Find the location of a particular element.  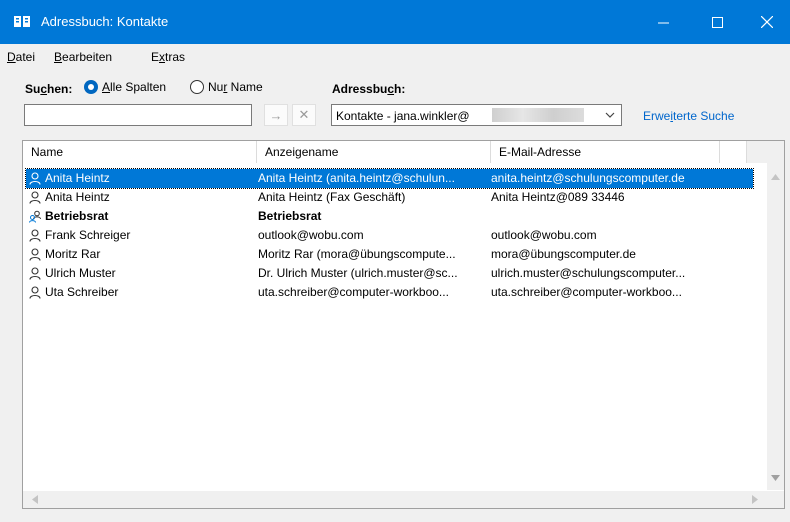

cell-email is located at coordinates (622, 216).